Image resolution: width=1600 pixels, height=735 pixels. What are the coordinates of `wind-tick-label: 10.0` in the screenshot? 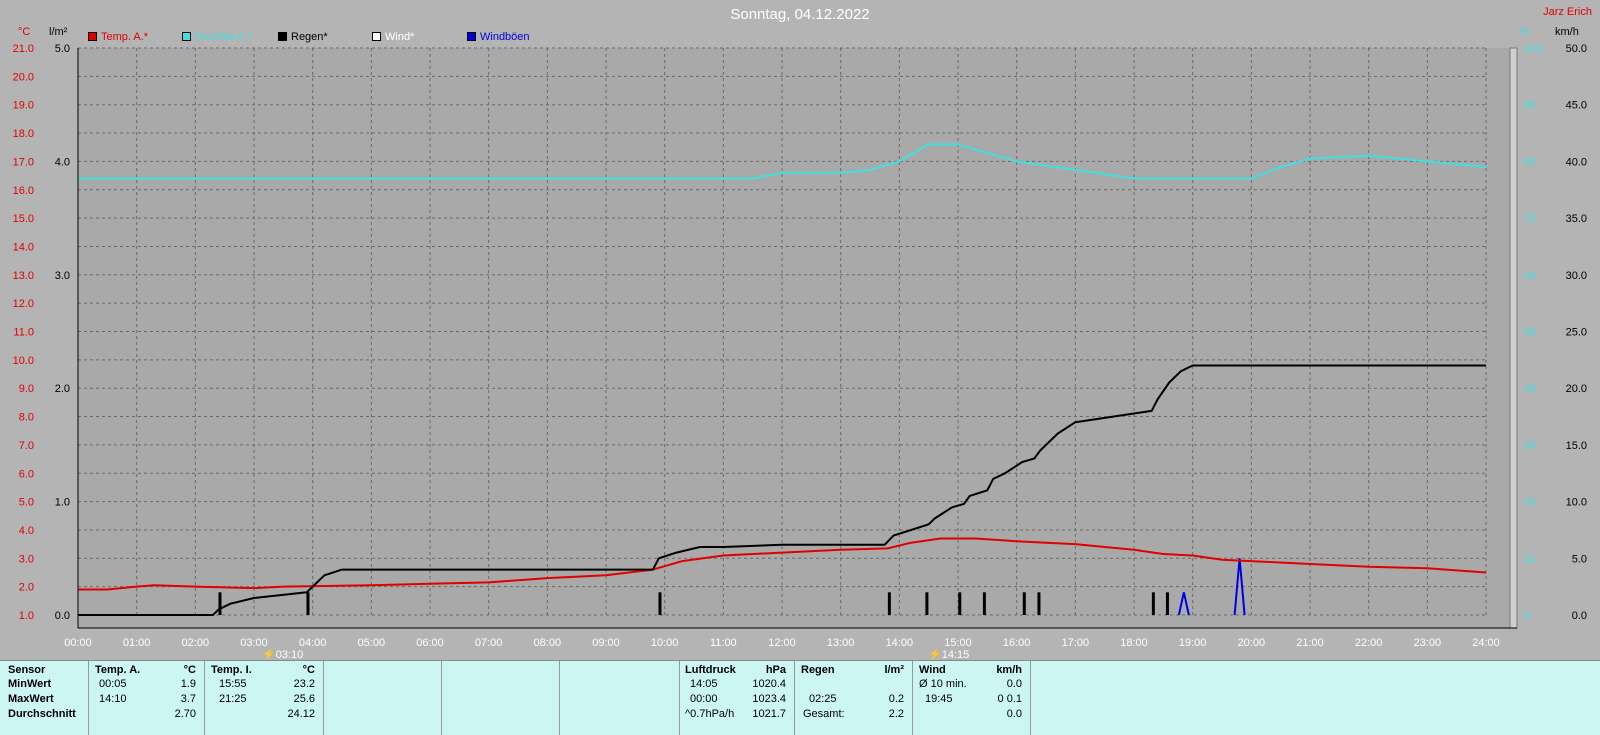 It's located at (1576, 503).